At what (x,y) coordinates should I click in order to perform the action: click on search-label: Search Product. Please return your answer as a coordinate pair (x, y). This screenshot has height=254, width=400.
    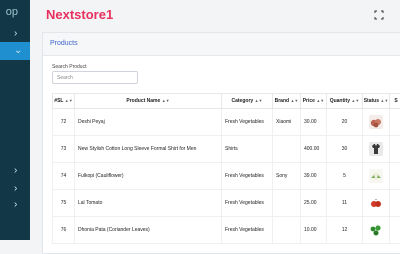
    Looking at the image, I should click on (69, 67).